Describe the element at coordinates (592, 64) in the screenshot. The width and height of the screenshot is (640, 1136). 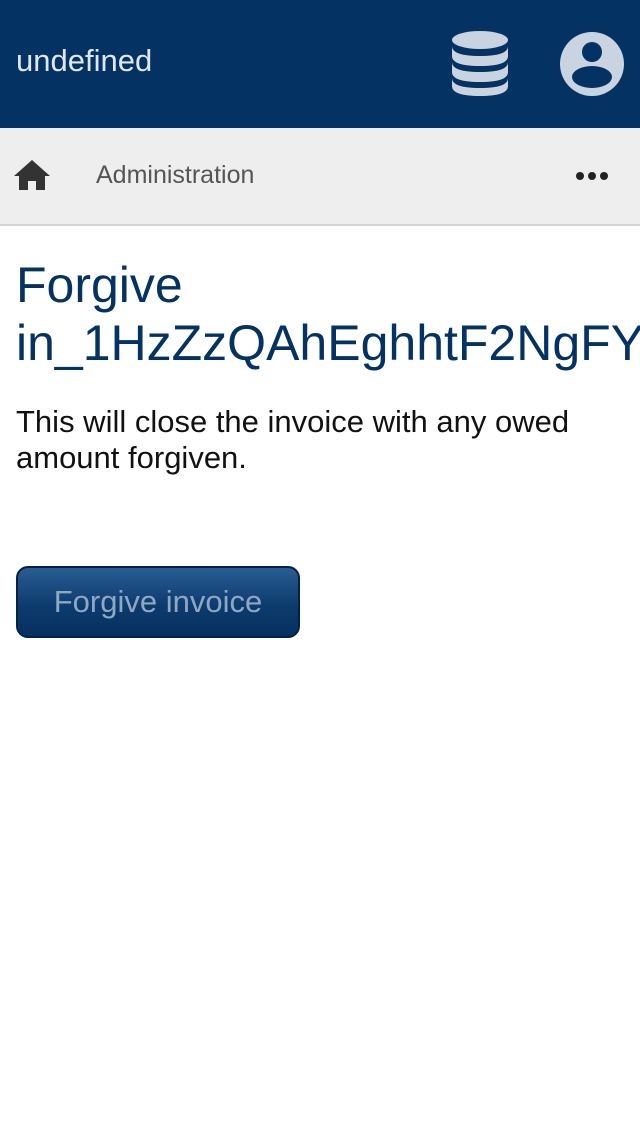
I see `account-circle-icon` at that location.